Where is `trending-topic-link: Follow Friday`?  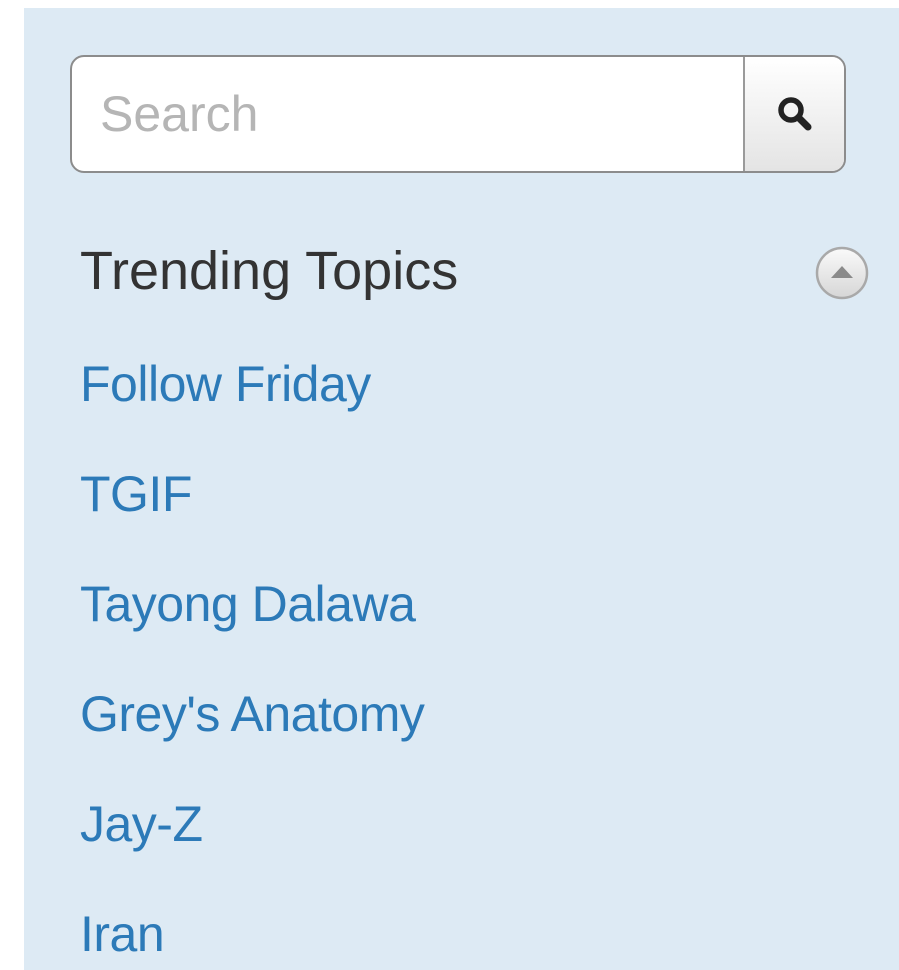 trending-topic-link: Follow Friday is located at coordinates (225, 384).